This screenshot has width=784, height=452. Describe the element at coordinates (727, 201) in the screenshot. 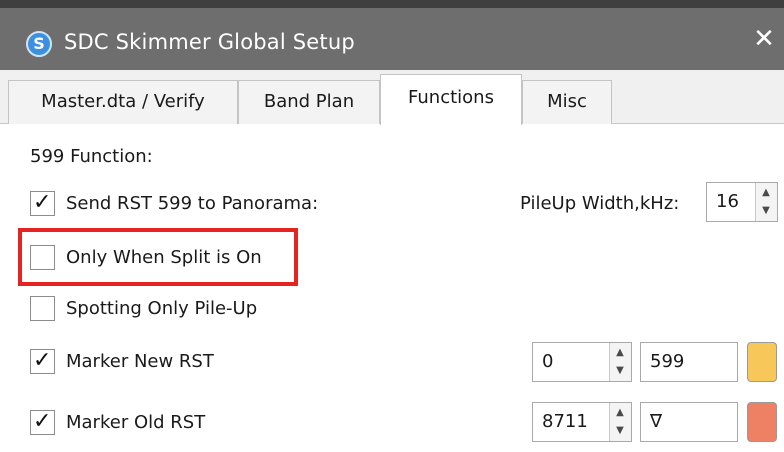

I see `pileup-width-value: 16` at that location.